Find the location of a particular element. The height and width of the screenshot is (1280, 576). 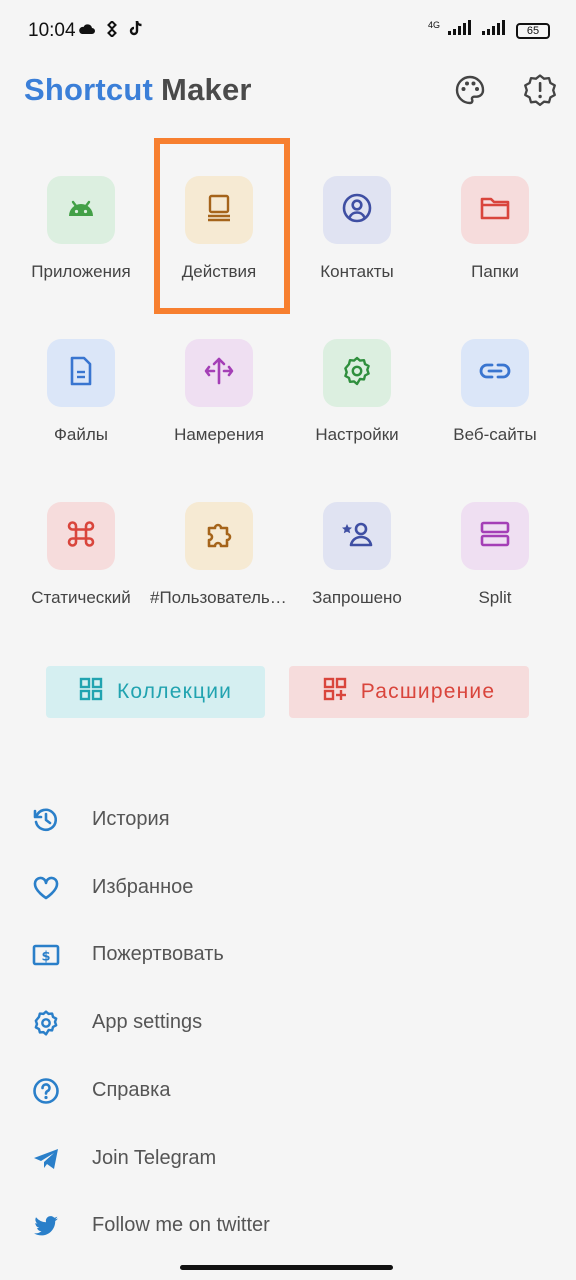

tile-settings: Настройки is located at coordinates (357, 414).